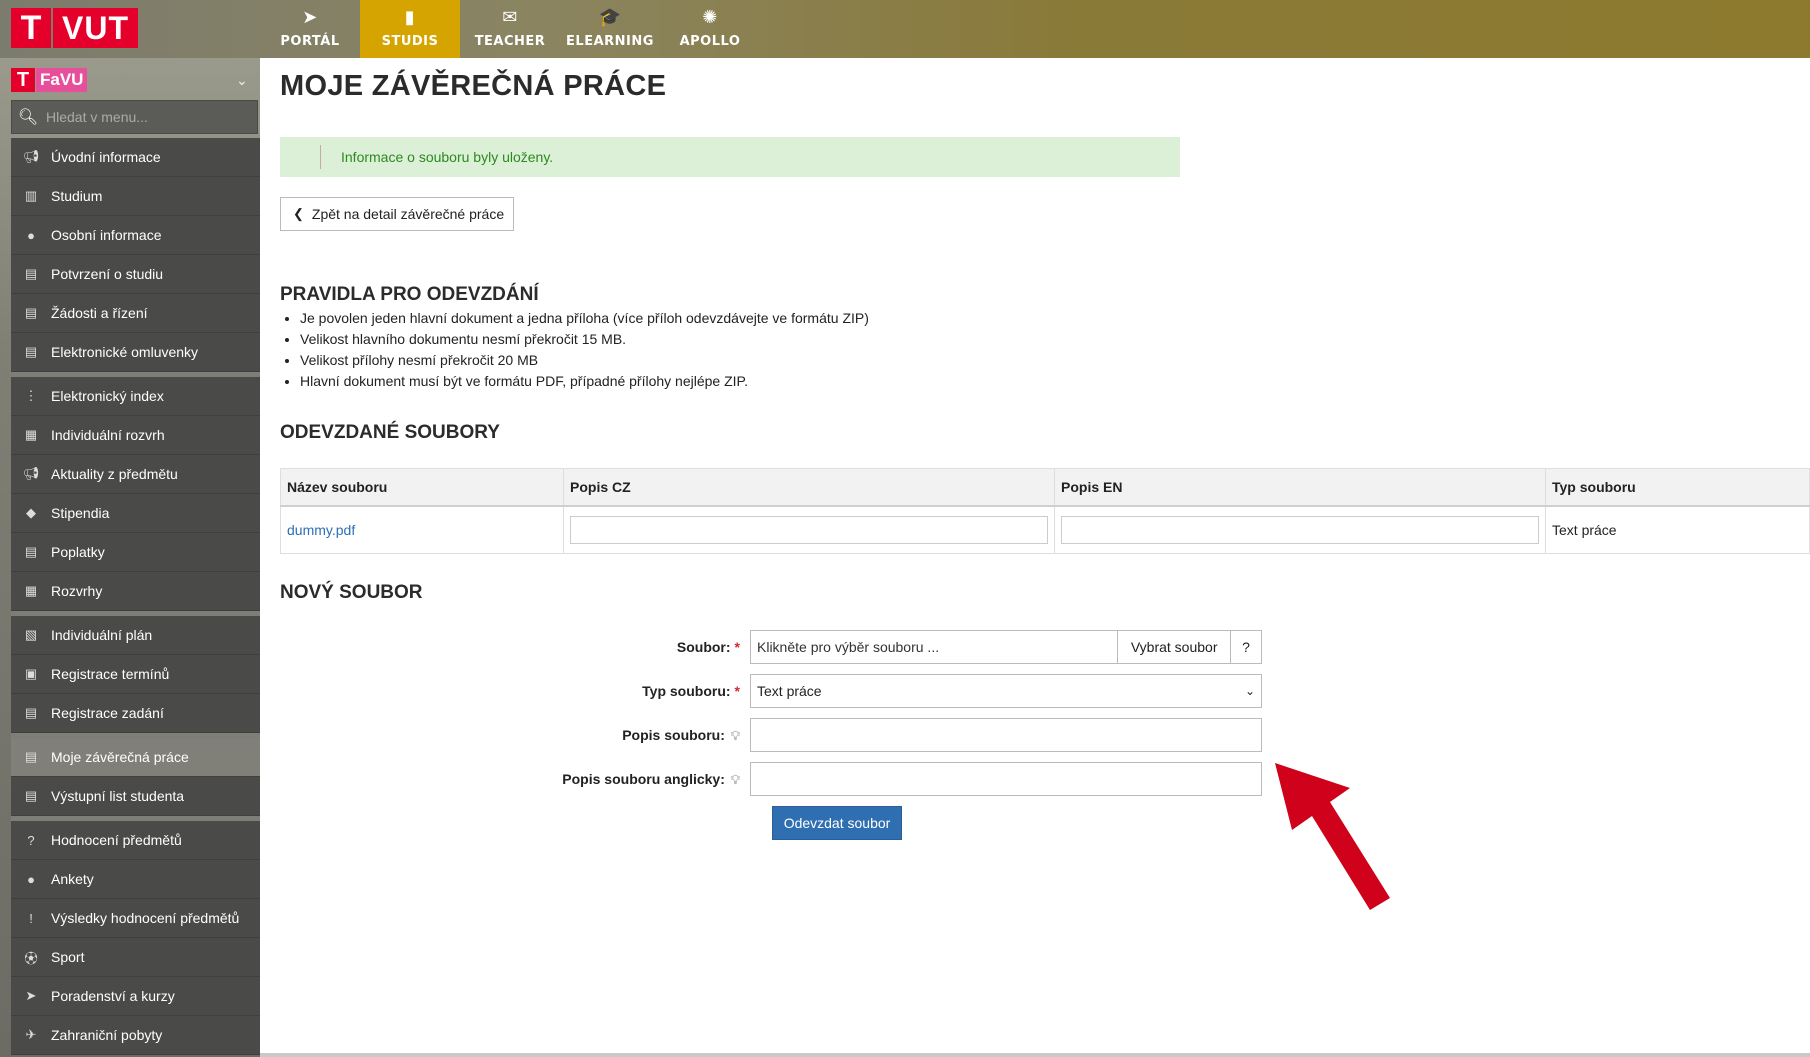 This screenshot has width=1810, height=1057. Describe the element at coordinates (737, 691) in the screenshot. I see `required-mark: *` at that location.